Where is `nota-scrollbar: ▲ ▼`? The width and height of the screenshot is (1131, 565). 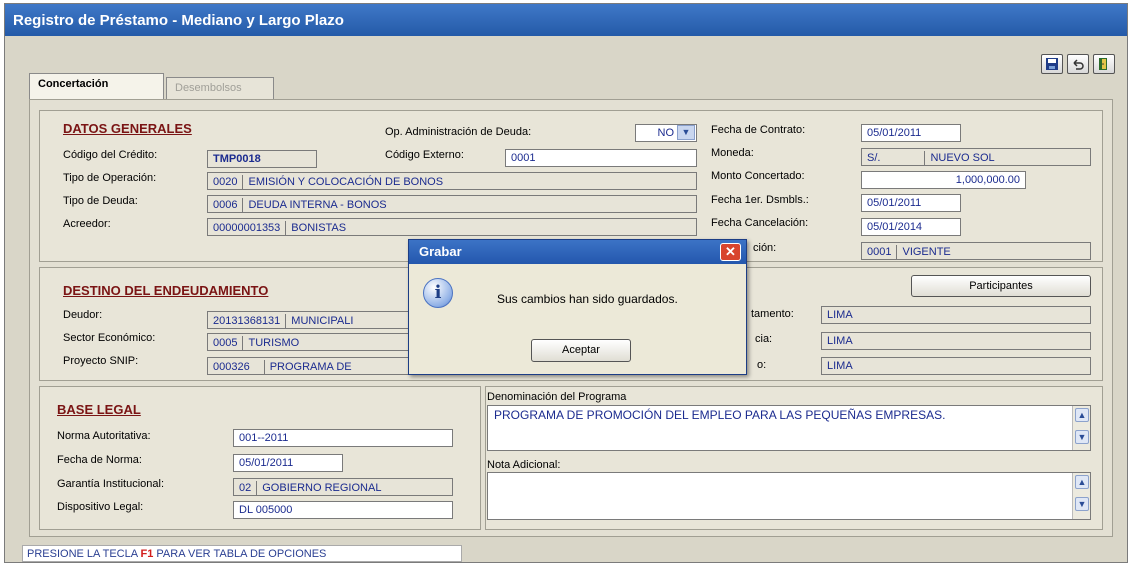 nota-scrollbar: ▲ ▼ is located at coordinates (1081, 496).